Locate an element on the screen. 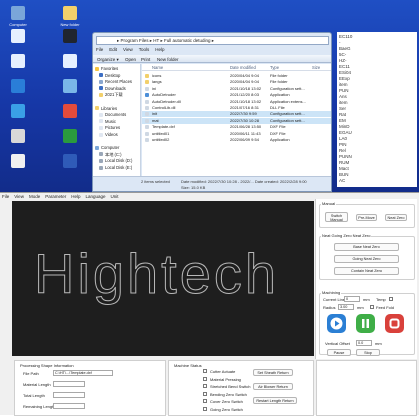  pause-text-button: Pause is located at coordinates (339, 352).